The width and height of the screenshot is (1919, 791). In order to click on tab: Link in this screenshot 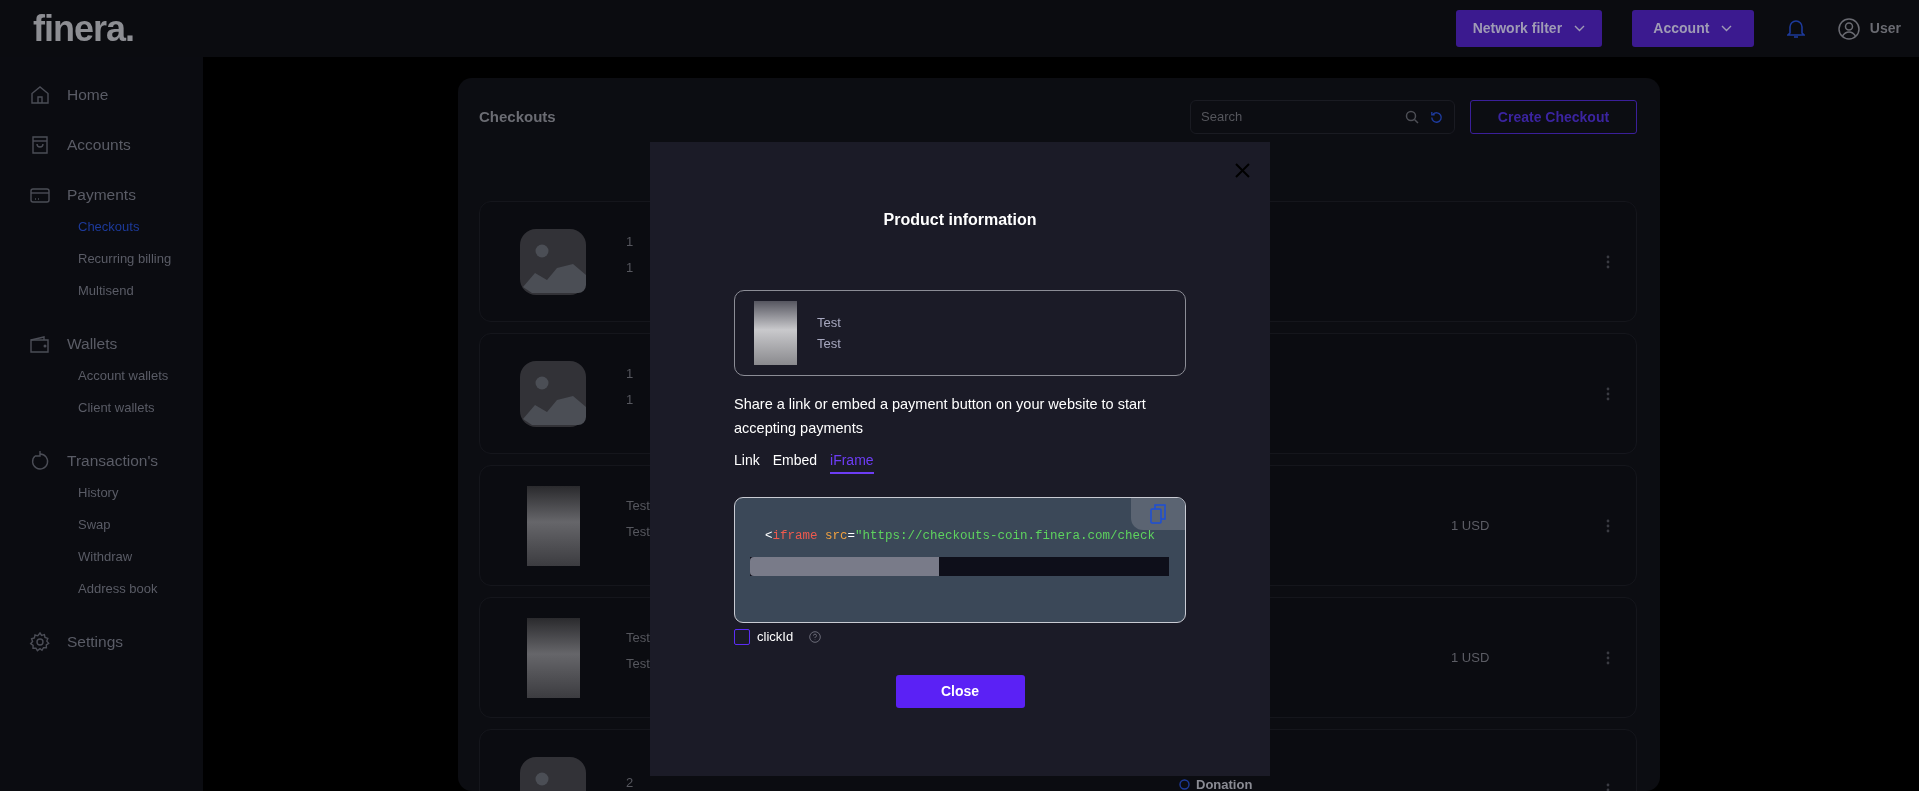, I will do `click(747, 462)`.